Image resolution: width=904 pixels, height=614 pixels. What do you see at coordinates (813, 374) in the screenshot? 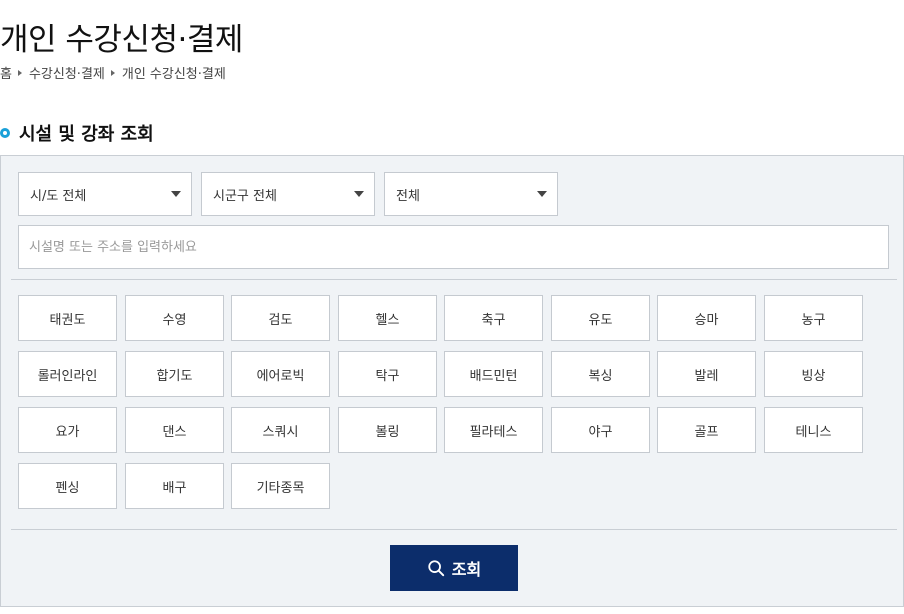
I see `sport-category-button: 빙상` at bounding box center [813, 374].